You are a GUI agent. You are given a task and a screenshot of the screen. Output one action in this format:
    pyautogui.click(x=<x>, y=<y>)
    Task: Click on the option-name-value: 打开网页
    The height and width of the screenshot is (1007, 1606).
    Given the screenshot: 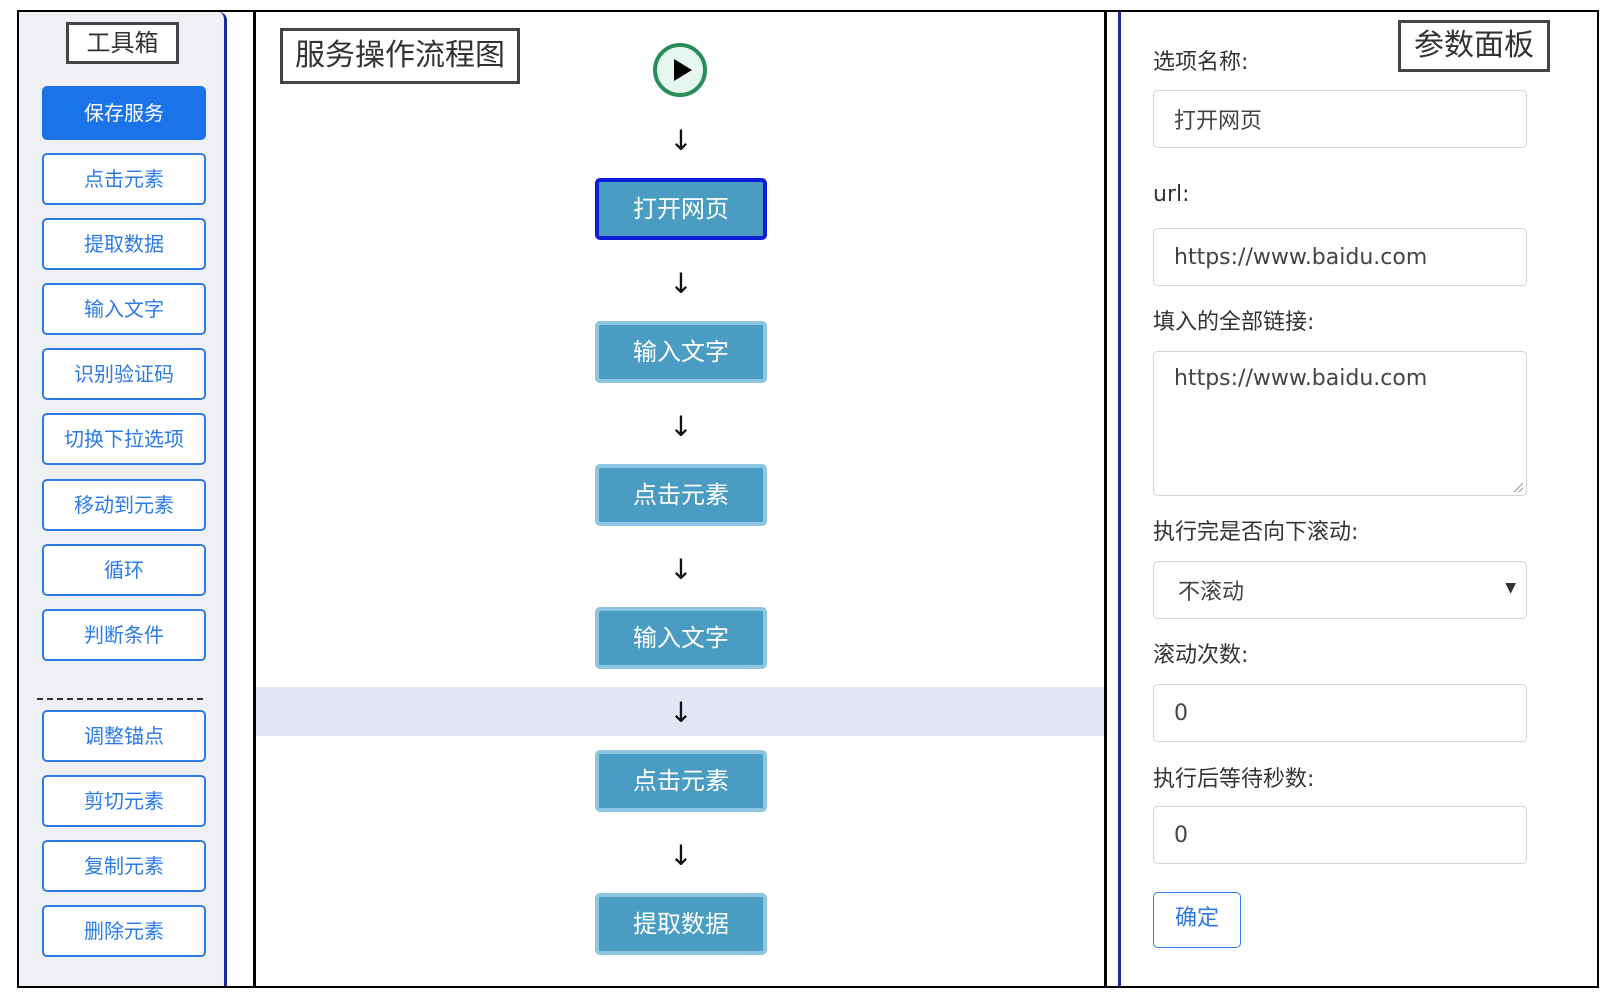 What is the action you would take?
    pyautogui.click(x=1218, y=121)
    